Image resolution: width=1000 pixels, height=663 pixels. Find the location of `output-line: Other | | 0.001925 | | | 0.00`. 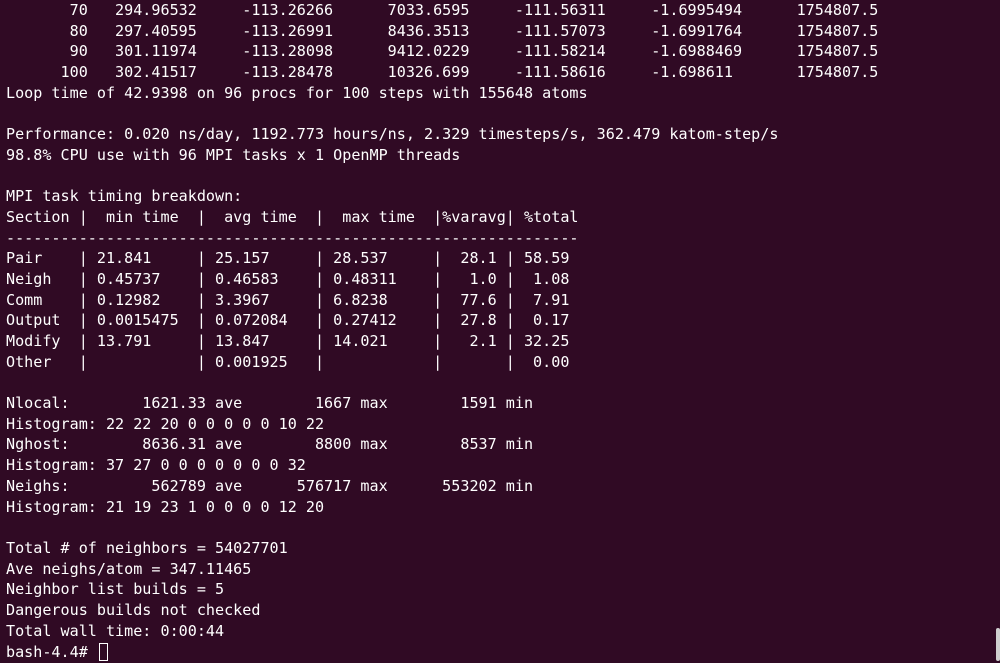

output-line: Other | | 0.001925 | | | 0.00 is located at coordinates (288, 361).